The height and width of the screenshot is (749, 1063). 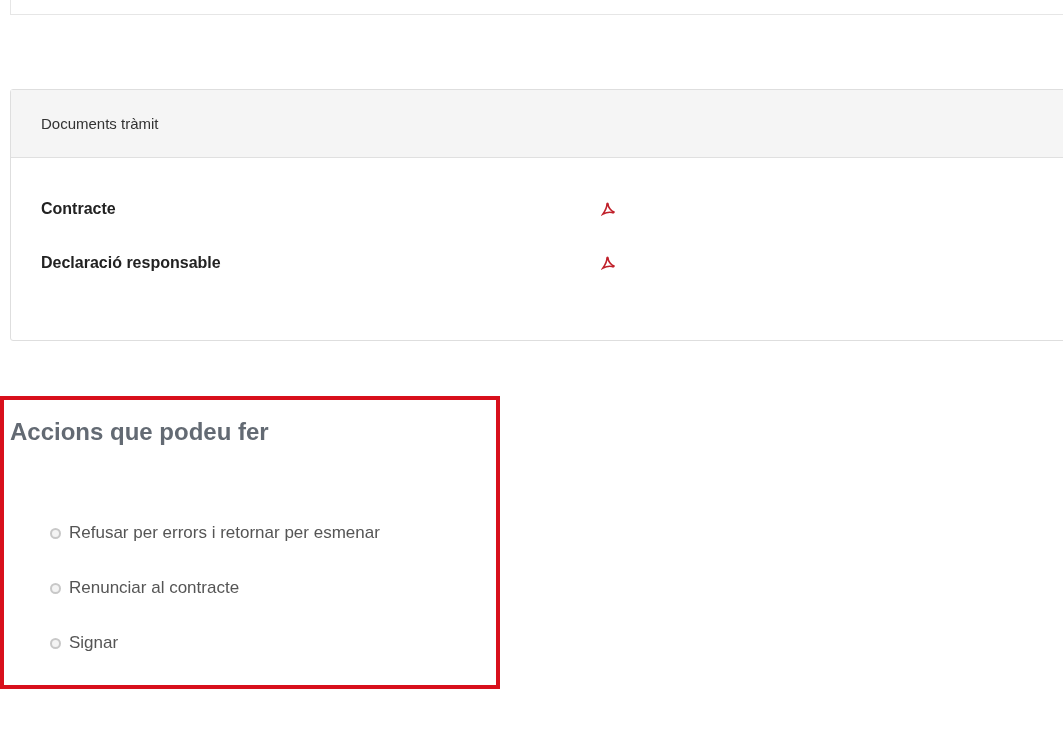 I want to click on section-heading: Accions que podeu fer, so click(x=140, y=432).